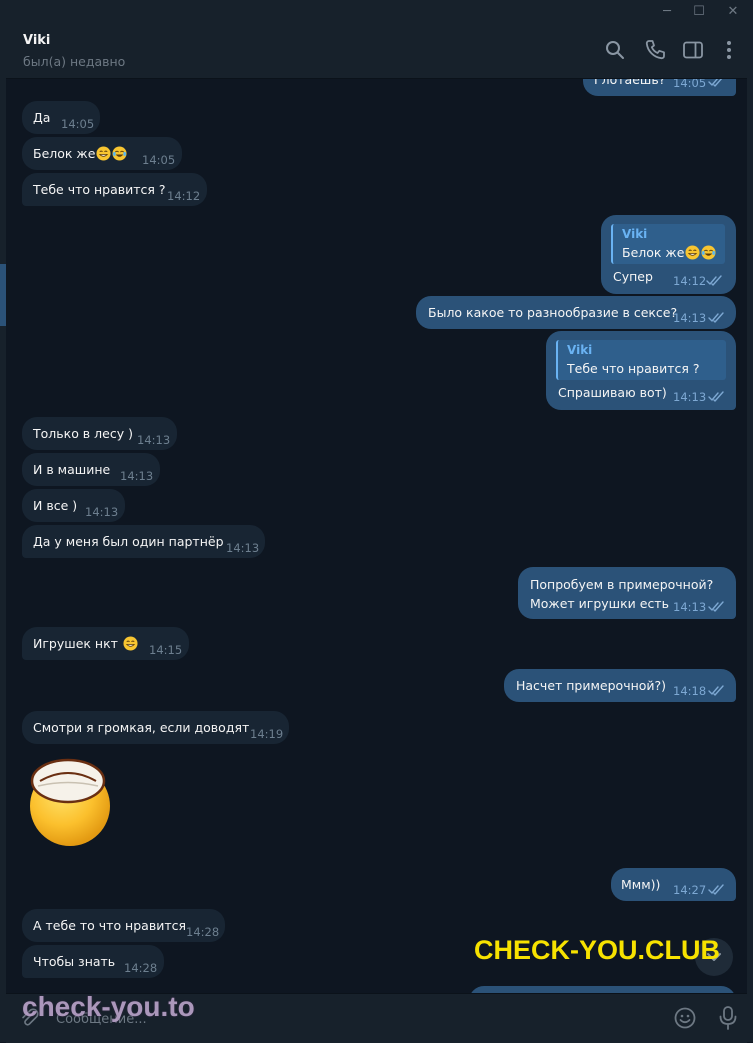  I want to click on message-outgoing: Насчет примерочной?) 14:18, so click(620, 685).